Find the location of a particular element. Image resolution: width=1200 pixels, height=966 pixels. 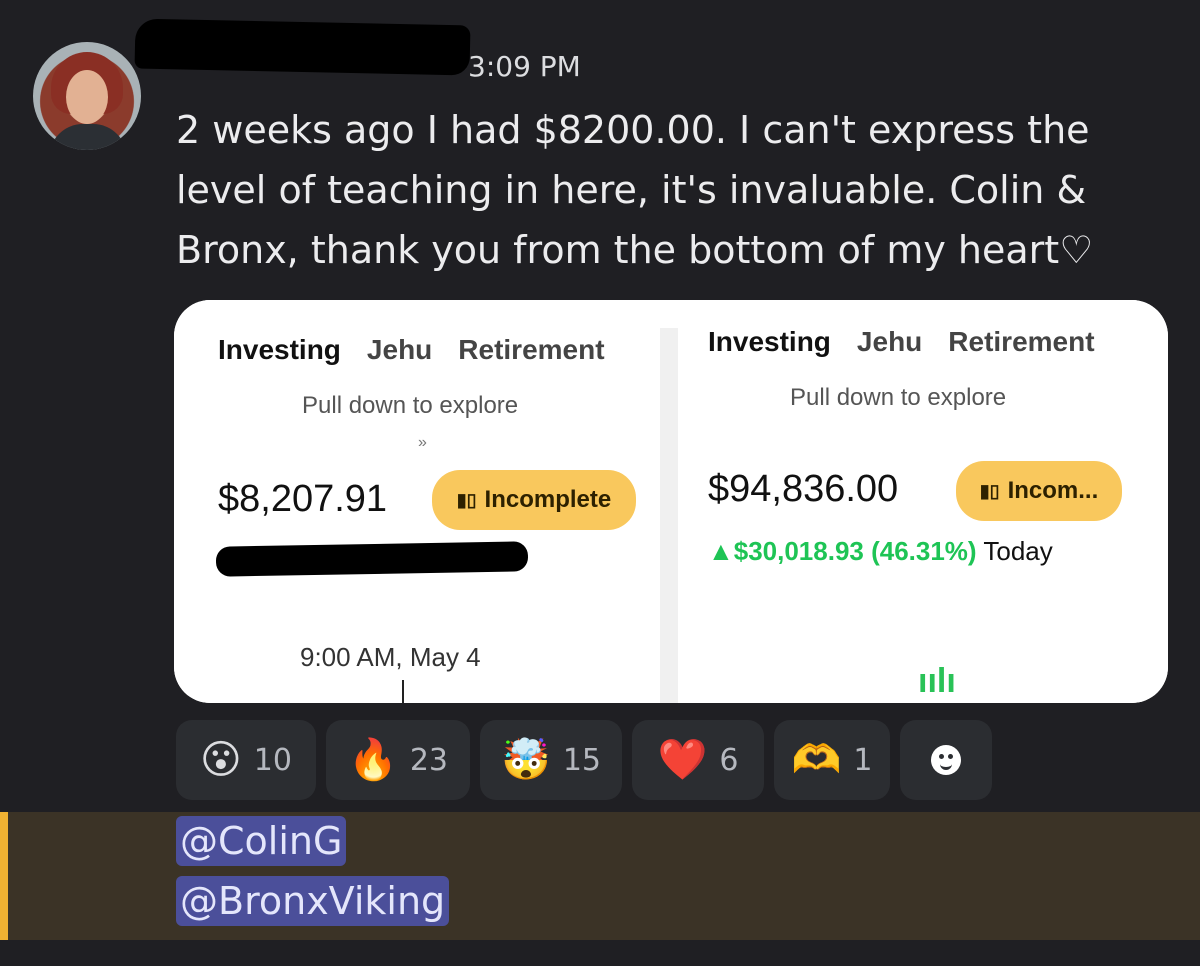

chart-sparkline: ıılı is located at coordinates (937, 681).